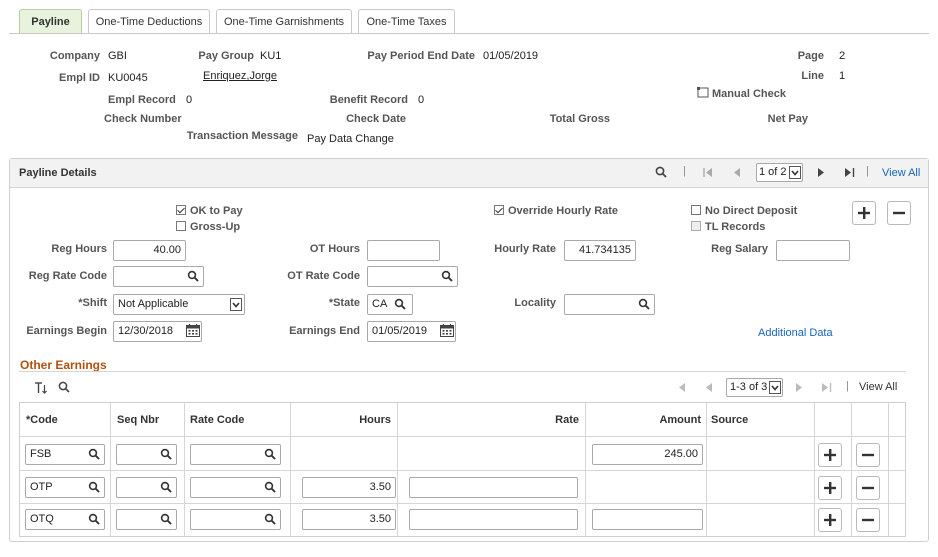 This screenshot has height=557, width=938. I want to click on page-select: 1 of 2, so click(779, 172).